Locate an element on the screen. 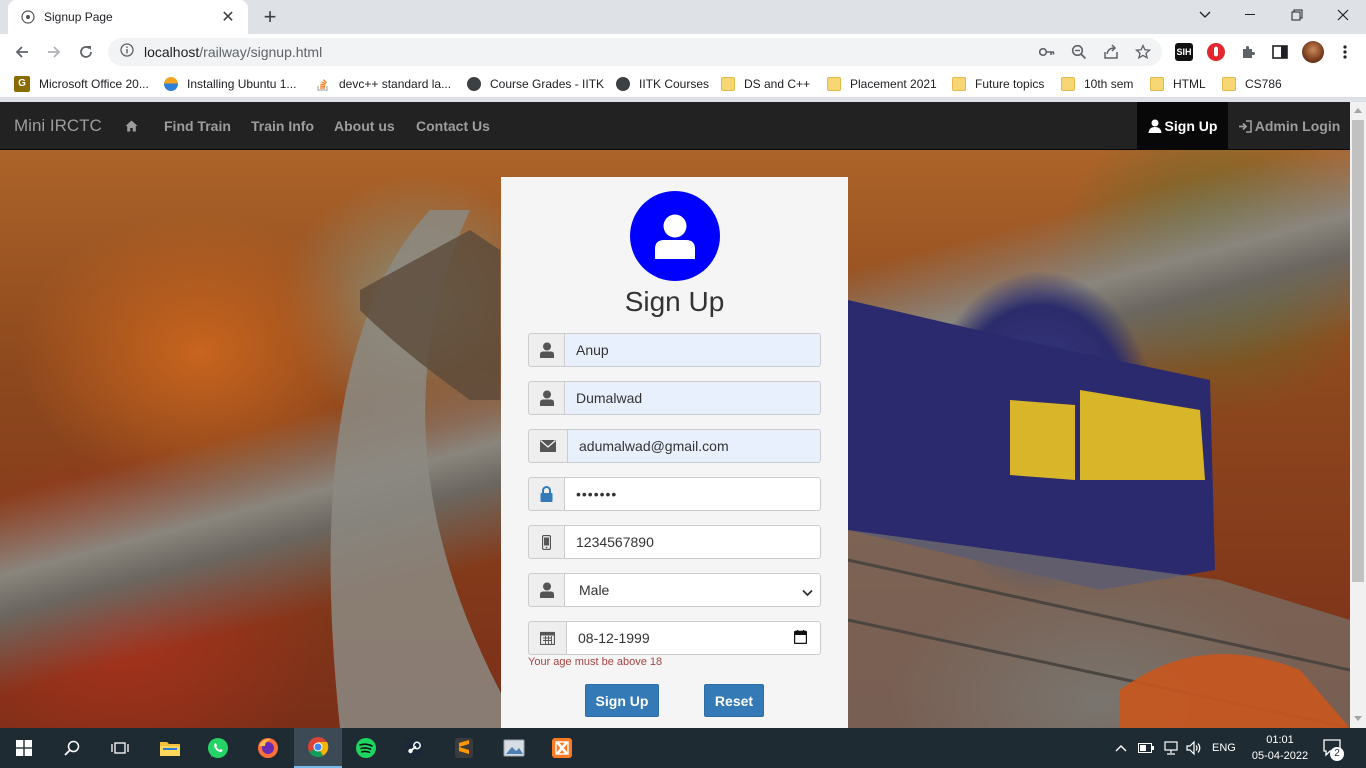 The width and height of the screenshot is (1366, 768). task-view-icon is located at coordinates (120, 748).